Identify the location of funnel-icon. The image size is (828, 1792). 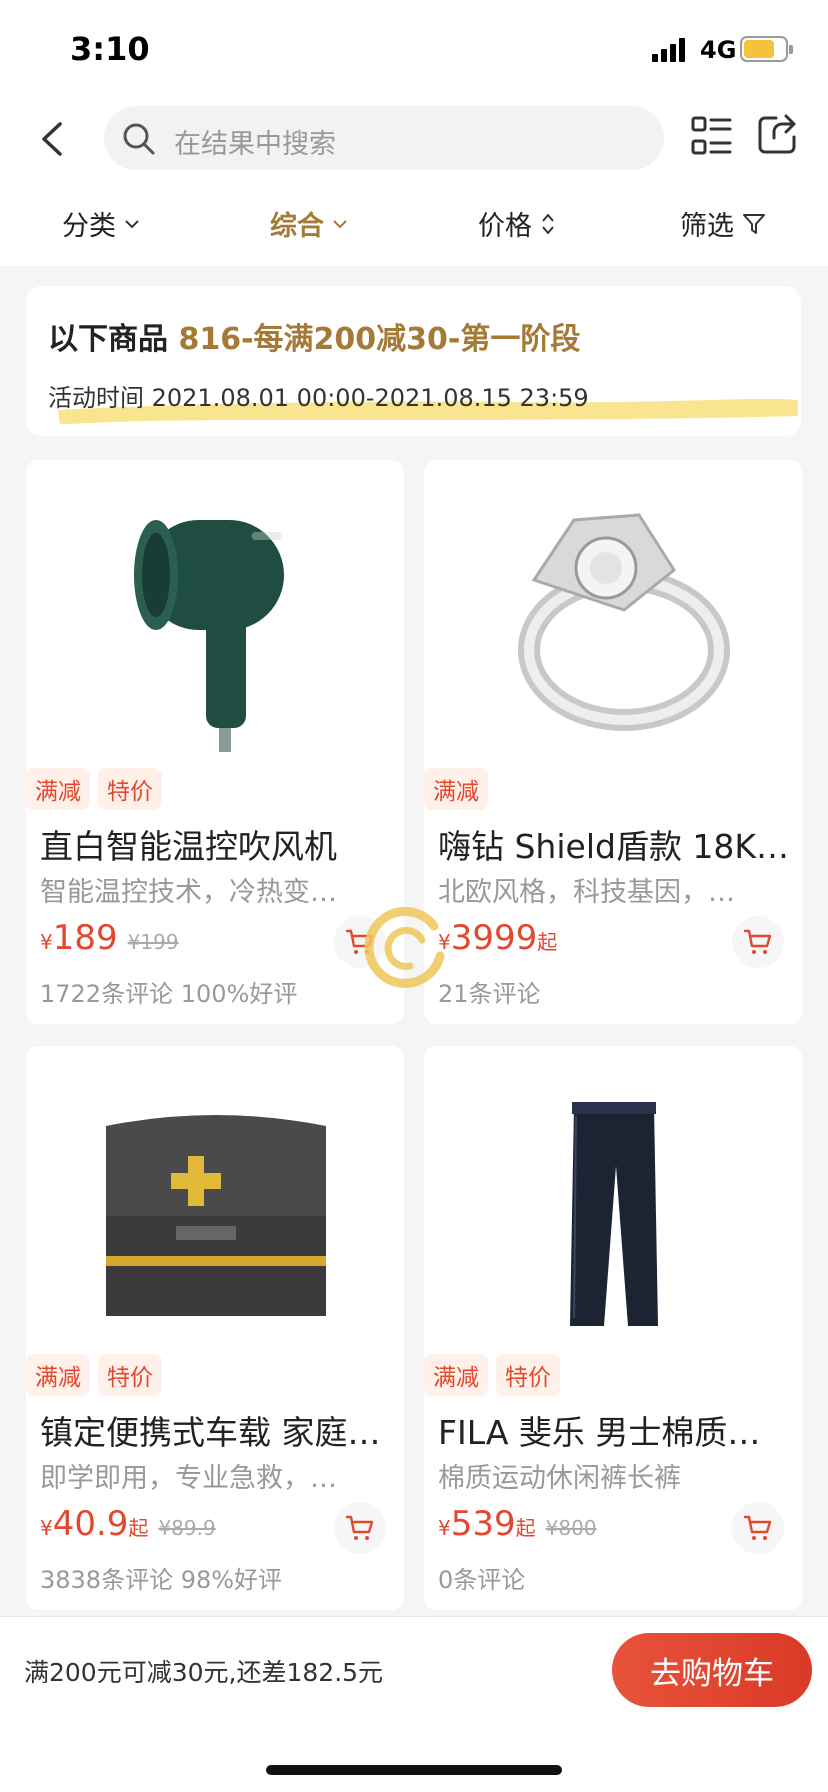
(754, 223).